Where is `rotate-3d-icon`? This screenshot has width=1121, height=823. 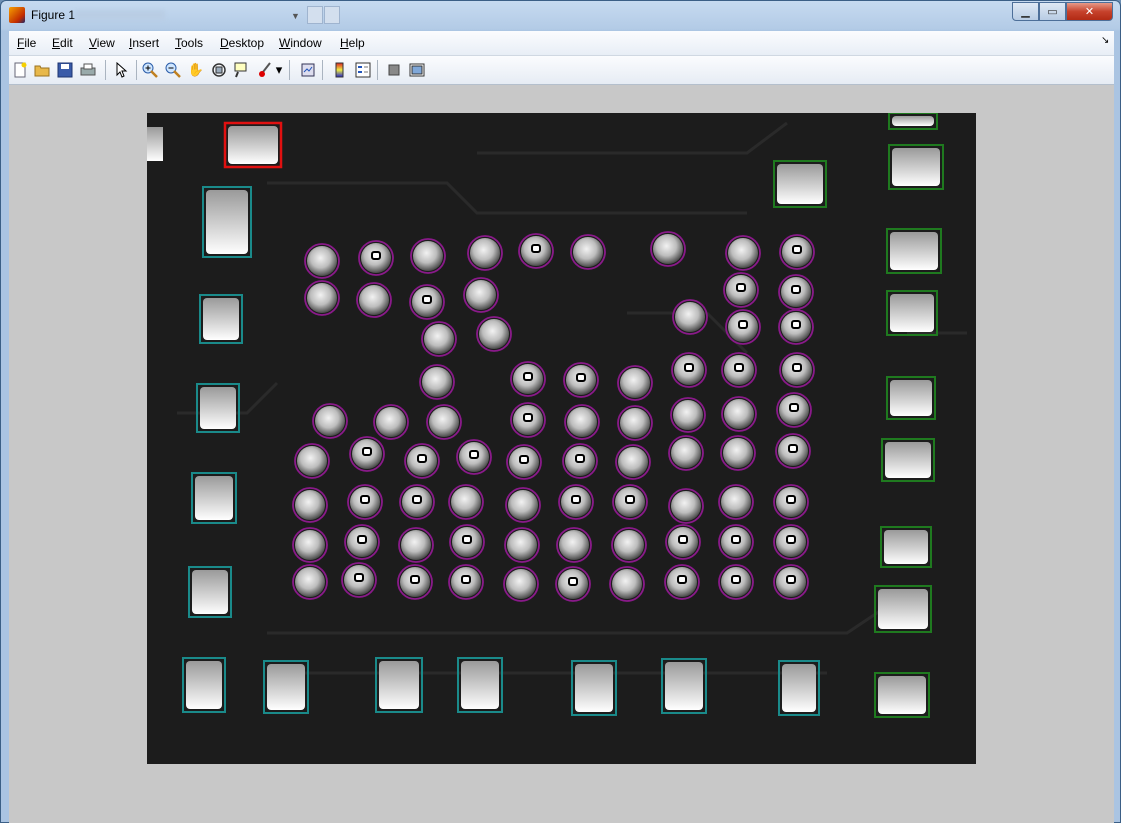
rotate-3d-icon is located at coordinates (219, 70).